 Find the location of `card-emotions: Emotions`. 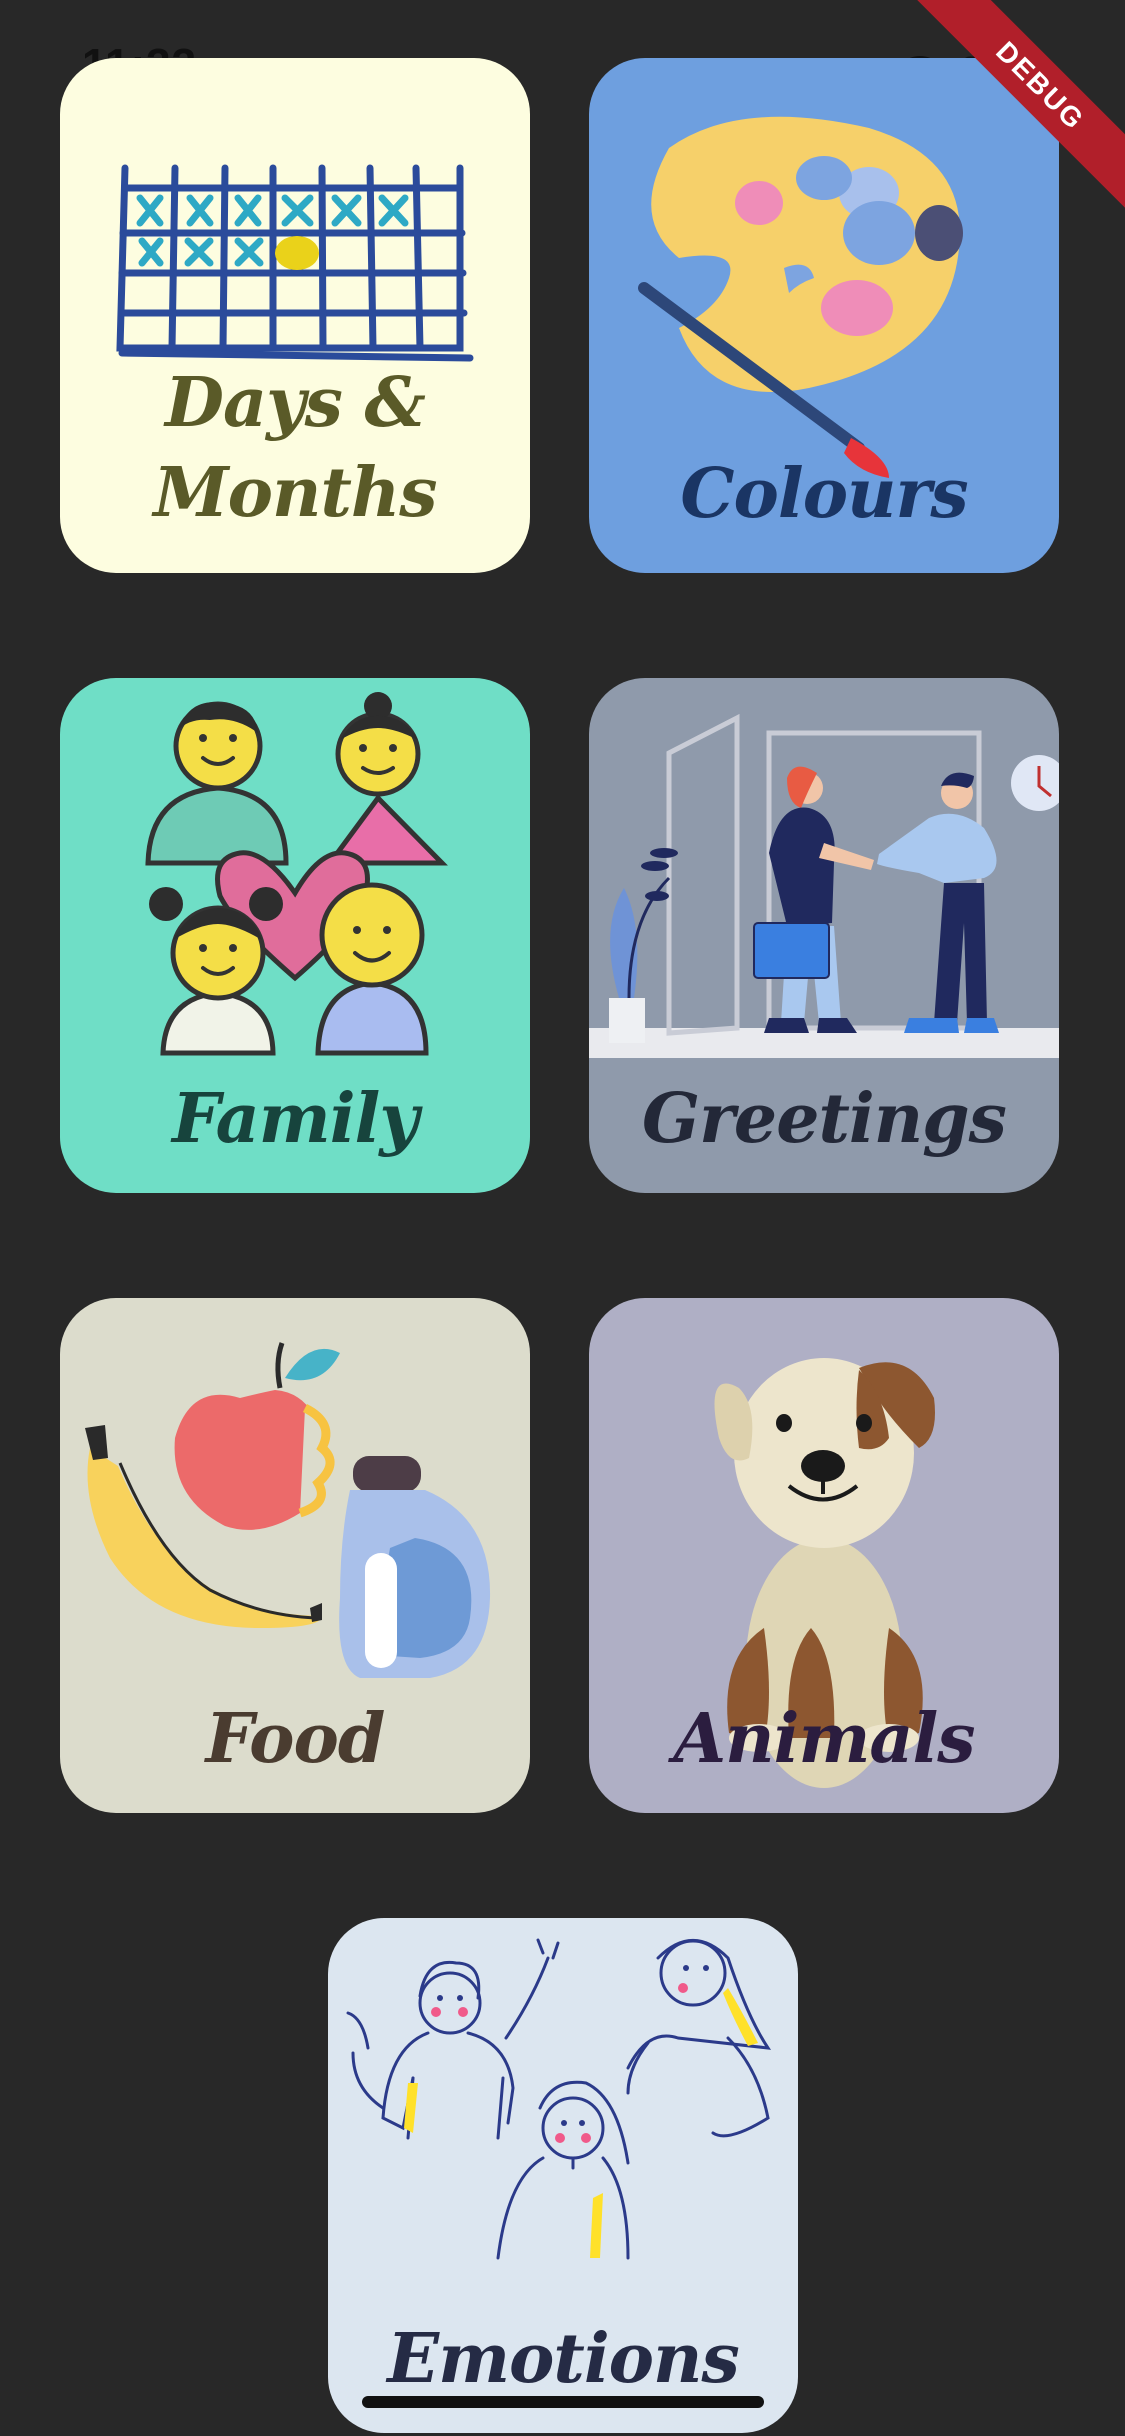

card-emotions: Emotions is located at coordinates (563, 2175).